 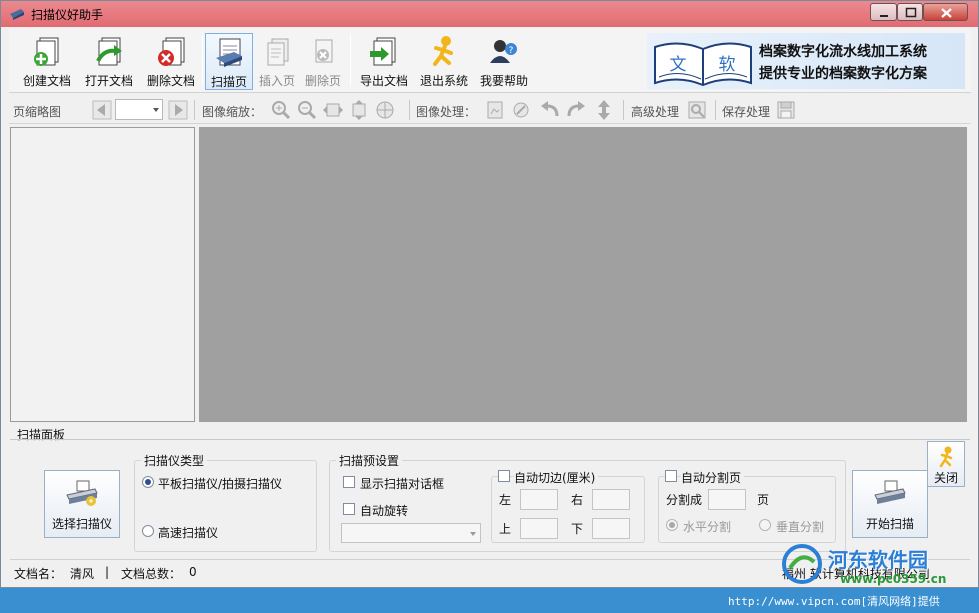 I want to click on deskew-icon, so click(x=521, y=110).